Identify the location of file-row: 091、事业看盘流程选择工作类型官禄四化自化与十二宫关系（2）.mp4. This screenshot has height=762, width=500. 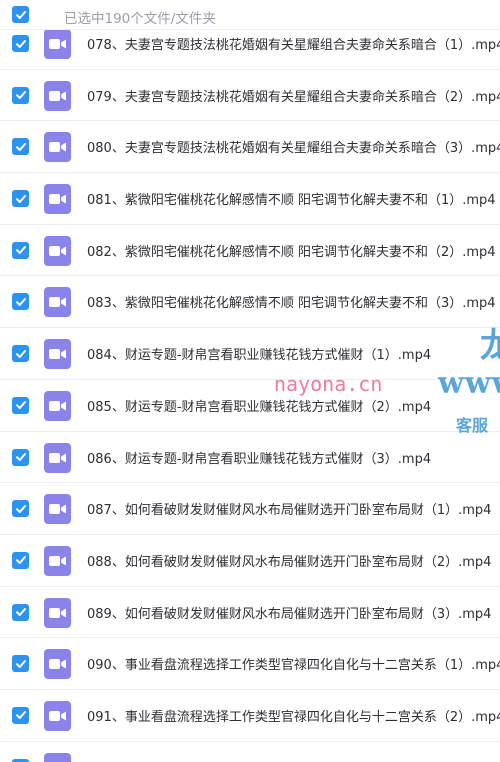
(250, 715).